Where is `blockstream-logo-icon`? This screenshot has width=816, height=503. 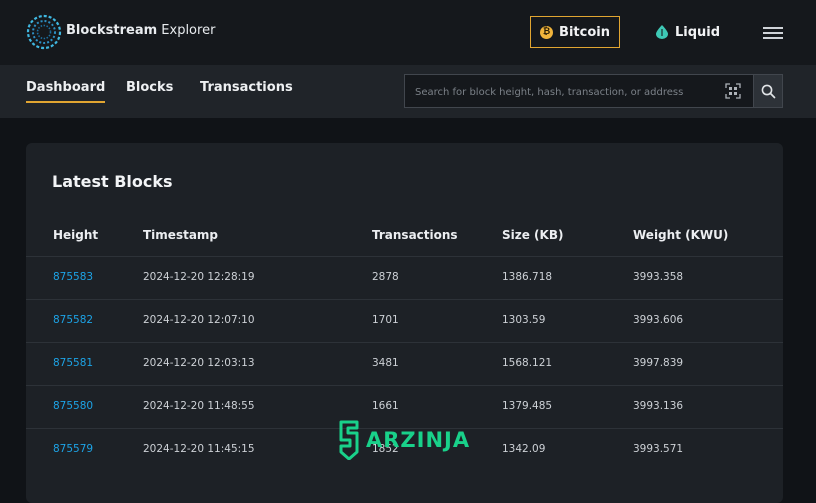 blockstream-logo-icon is located at coordinates (44, 32).